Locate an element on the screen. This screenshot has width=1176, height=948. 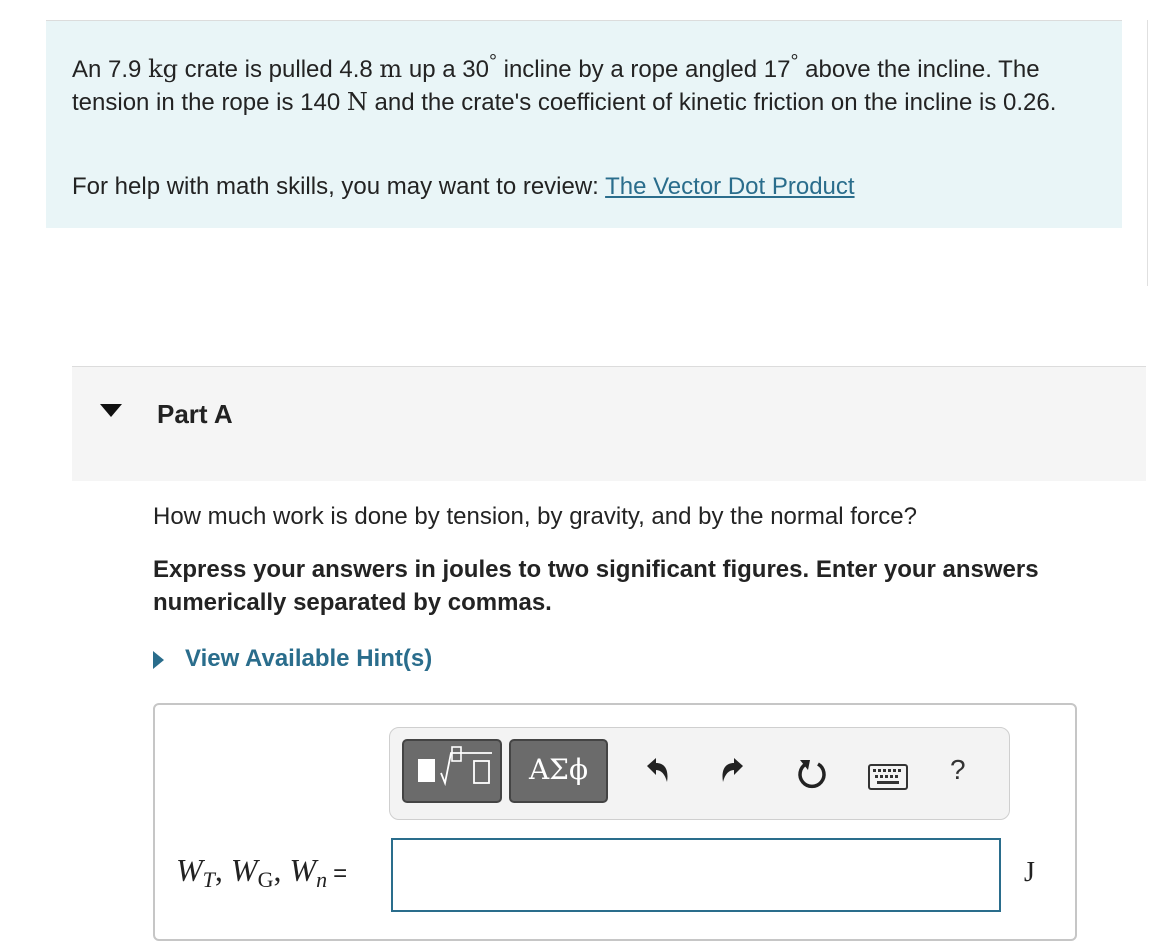
help-question-icon: ? is located at coordinates (958, 770).